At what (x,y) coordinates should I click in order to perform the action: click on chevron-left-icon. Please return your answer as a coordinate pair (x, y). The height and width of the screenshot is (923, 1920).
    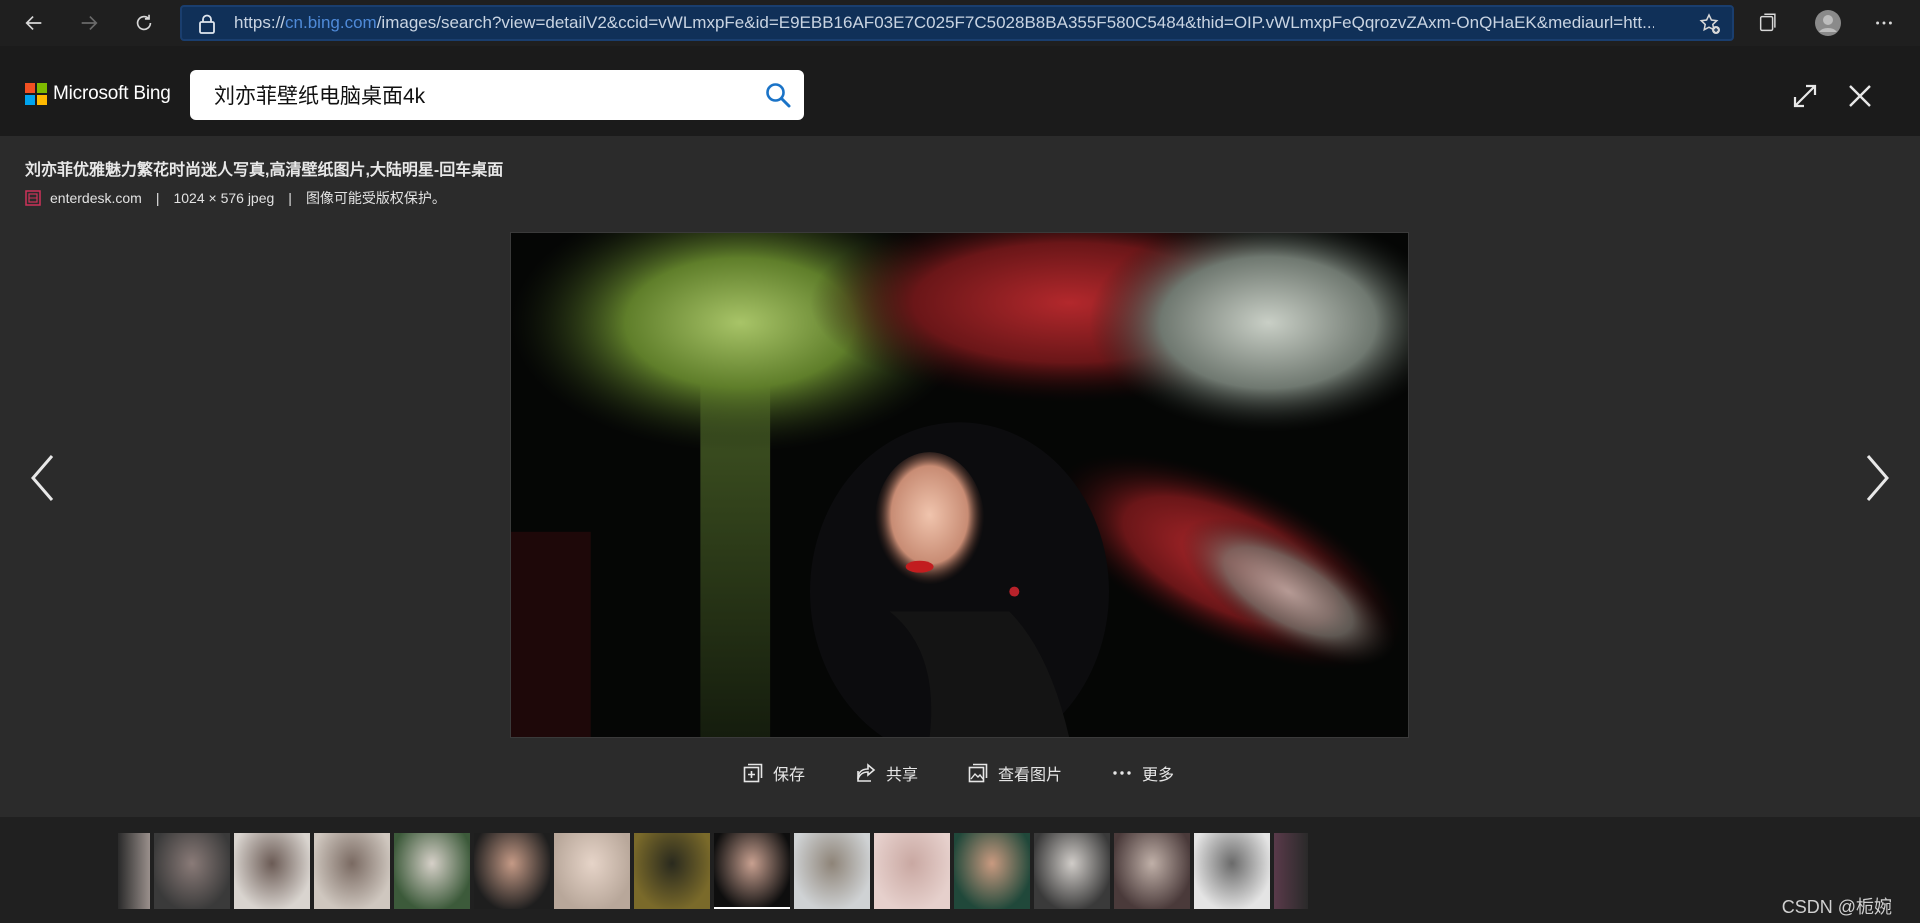
    Looking at the image, I should click on (42, 478).